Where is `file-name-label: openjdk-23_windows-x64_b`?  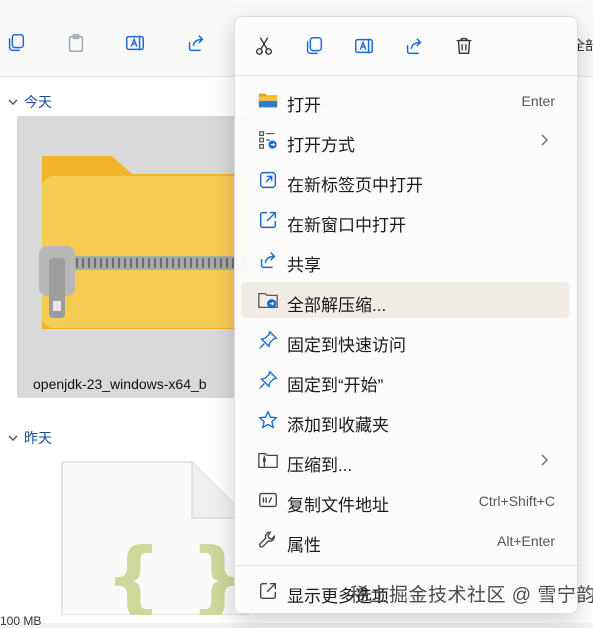
file-name-label: openjdk-23_windows-x64_b is located at coordinates (120, 384).